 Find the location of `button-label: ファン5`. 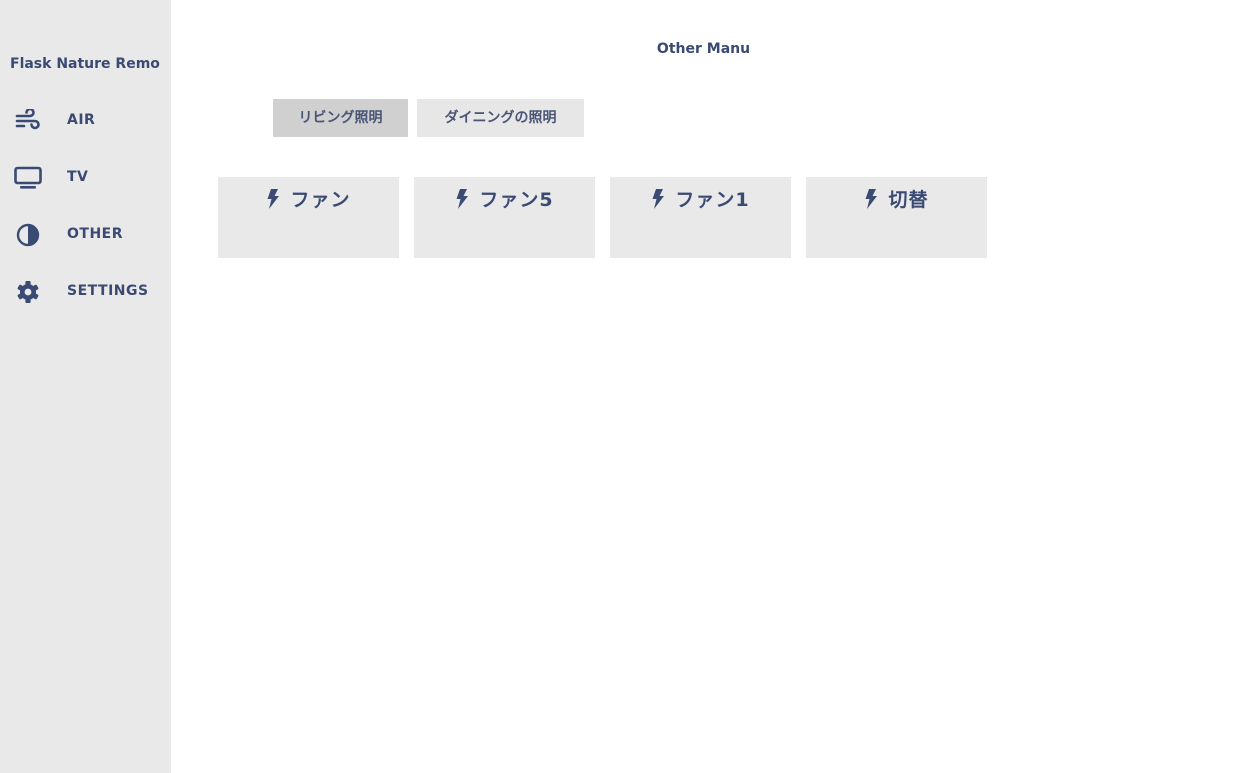

button-label: ファン5 is located at coordinates (516, 200).